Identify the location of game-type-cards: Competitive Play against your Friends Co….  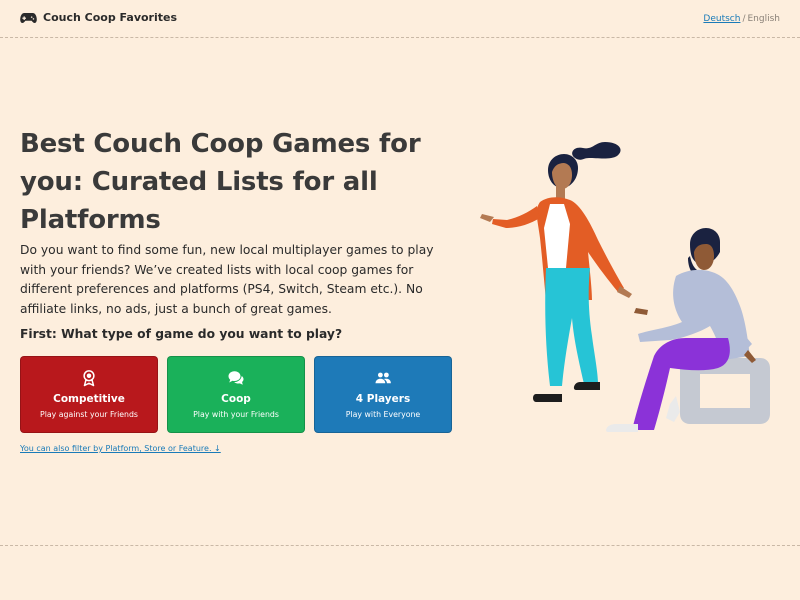
(236, 394).